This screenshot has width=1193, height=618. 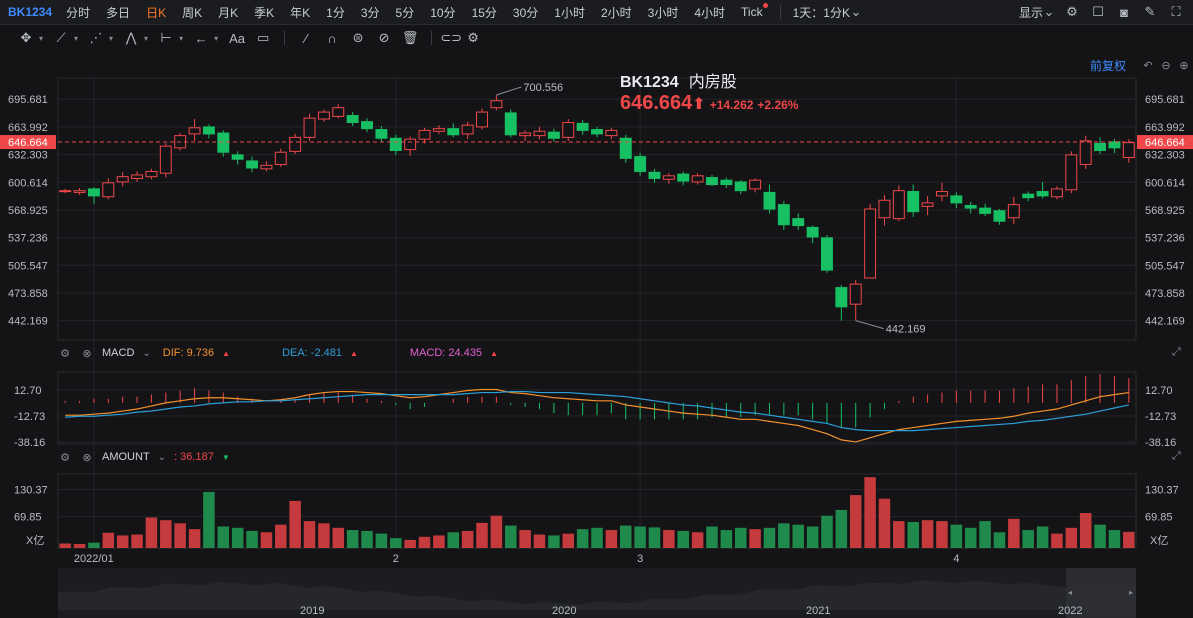 I want to click on quote-code: BK1234, so click(x=649, y=82).